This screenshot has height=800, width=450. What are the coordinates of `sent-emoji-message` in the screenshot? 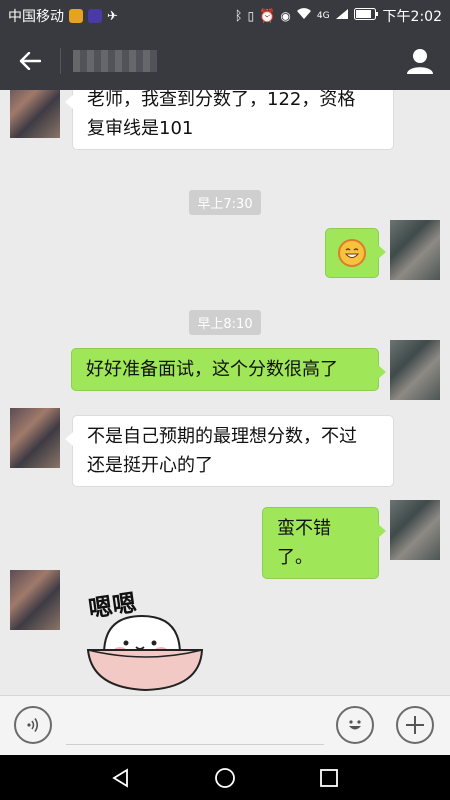 It's located at (355, 253).